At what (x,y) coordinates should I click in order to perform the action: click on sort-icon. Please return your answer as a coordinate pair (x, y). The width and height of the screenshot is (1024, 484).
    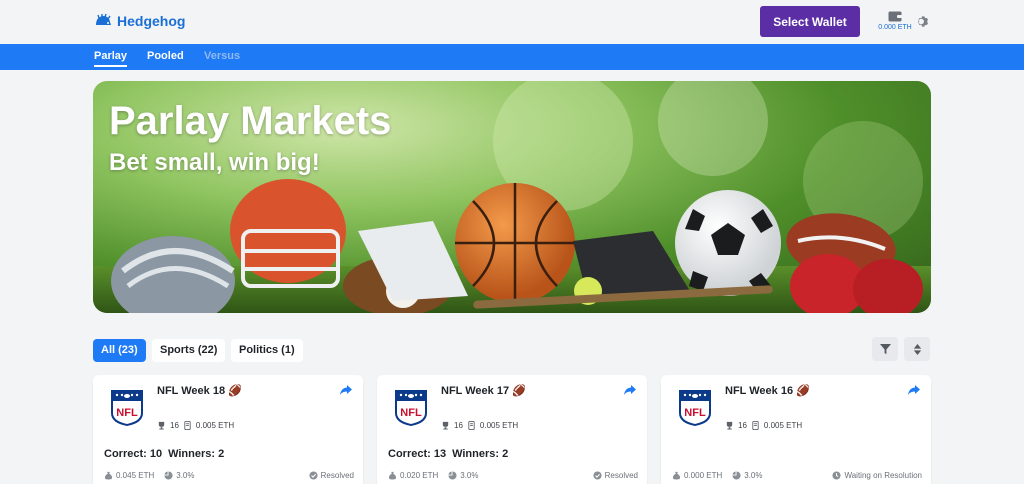
    Looking at the image, I should click on (917, 349).